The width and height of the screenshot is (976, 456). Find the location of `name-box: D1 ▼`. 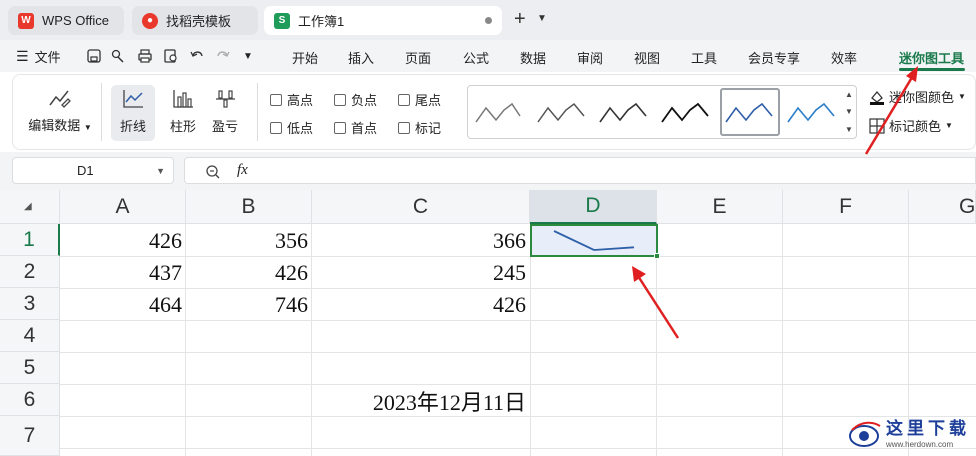

name-box: D1 ▼ is located at coordinates (93, 170).